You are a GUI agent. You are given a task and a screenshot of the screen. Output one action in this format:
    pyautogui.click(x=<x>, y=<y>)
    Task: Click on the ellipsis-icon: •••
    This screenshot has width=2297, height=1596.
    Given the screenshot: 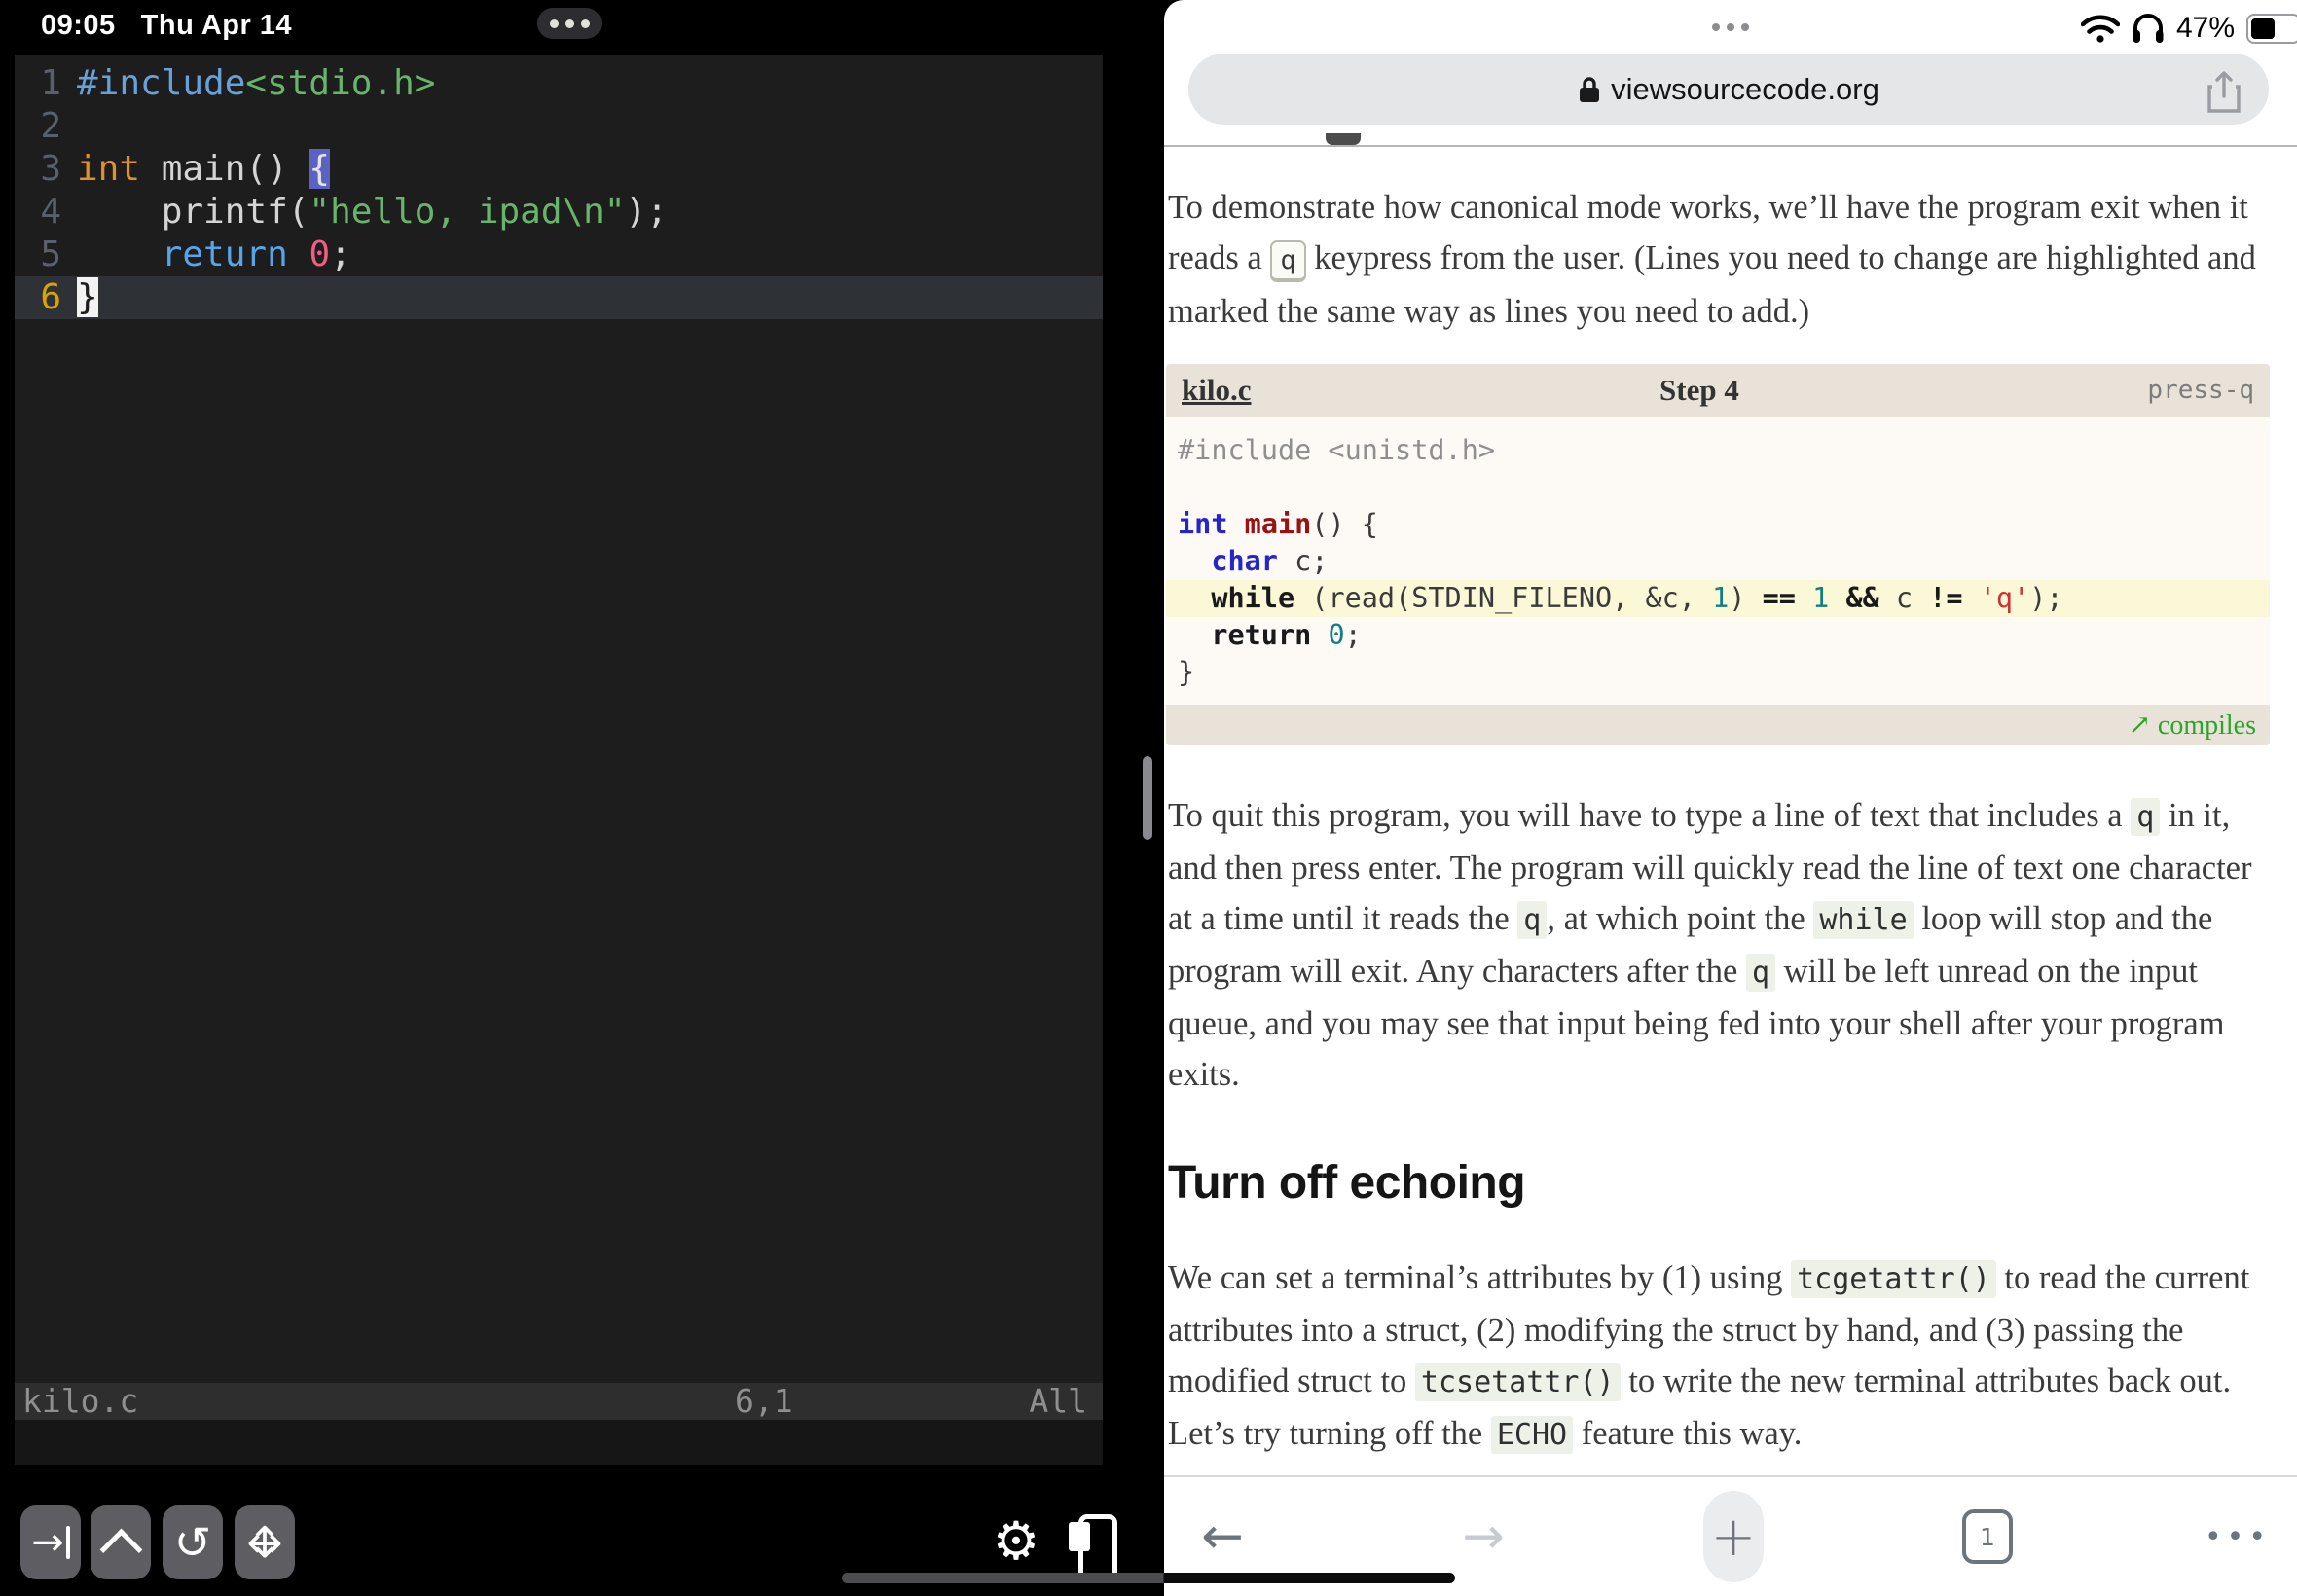 What is the action you would take?
    pyautogui.click(x=2238, y=1536)
    